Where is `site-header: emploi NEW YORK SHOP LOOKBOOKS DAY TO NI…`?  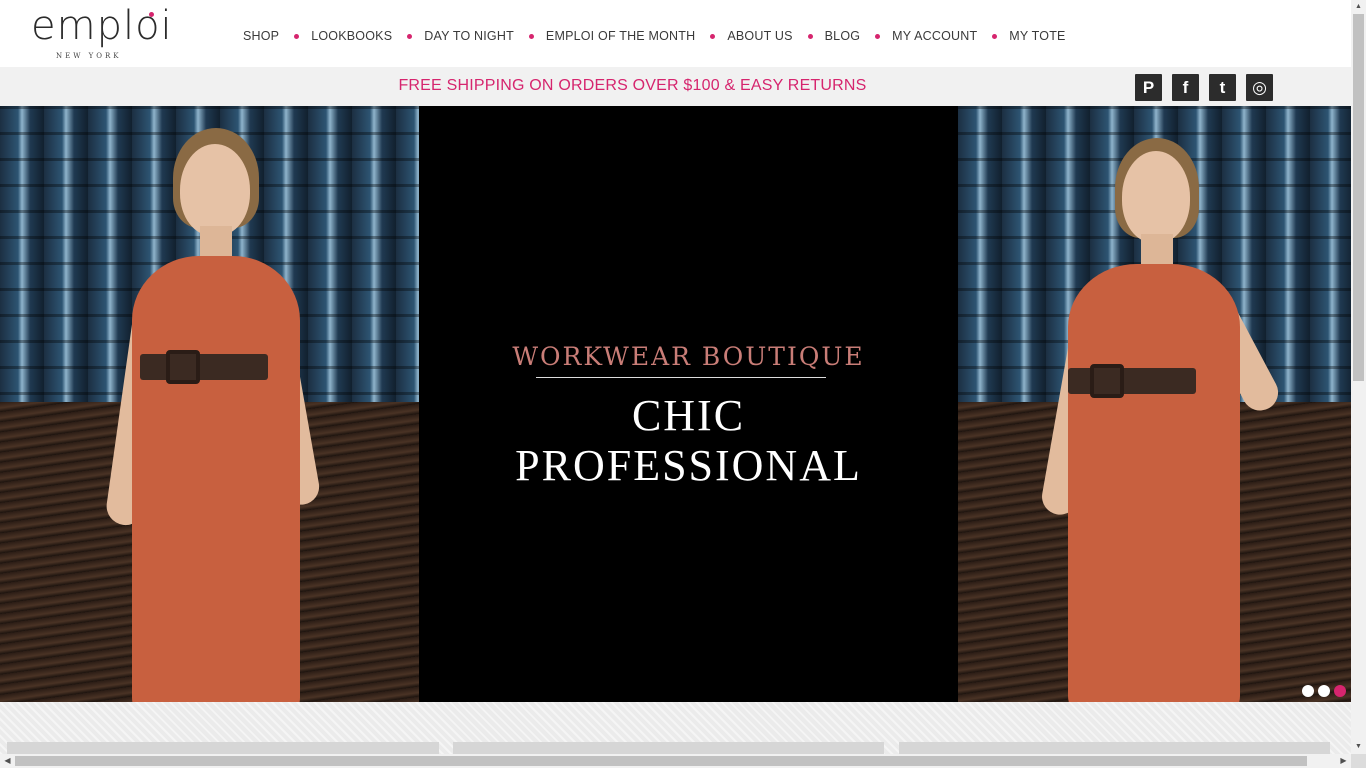
site-header: emploi NEW YORK SHOP LOOKBOOKS DAY TO NI… is located at coordinates (675, 33).